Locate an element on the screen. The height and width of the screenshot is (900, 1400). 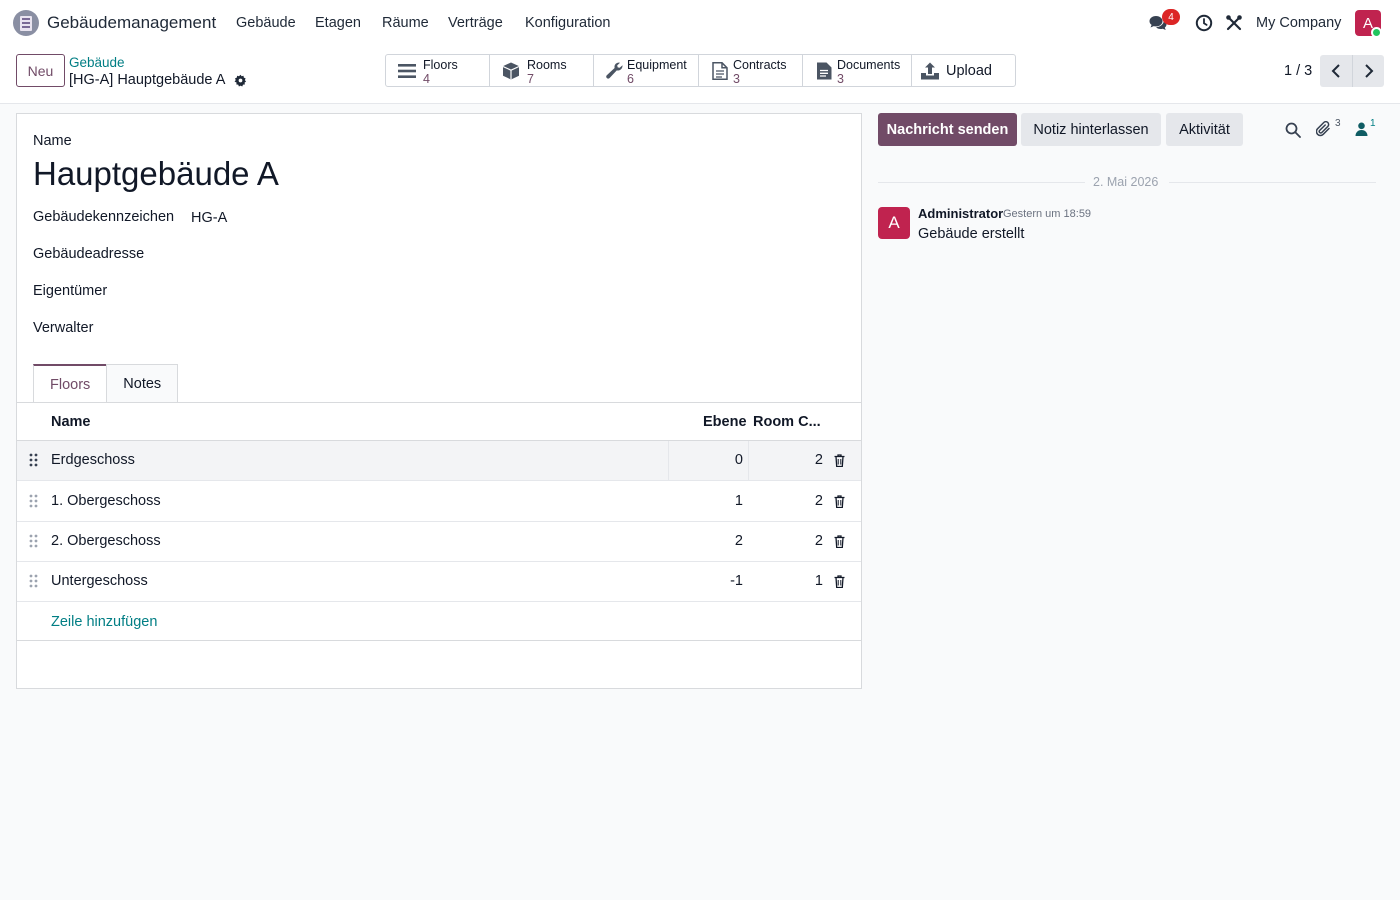
chat-count-badge: 4 is located at coordinates (1171, 17).